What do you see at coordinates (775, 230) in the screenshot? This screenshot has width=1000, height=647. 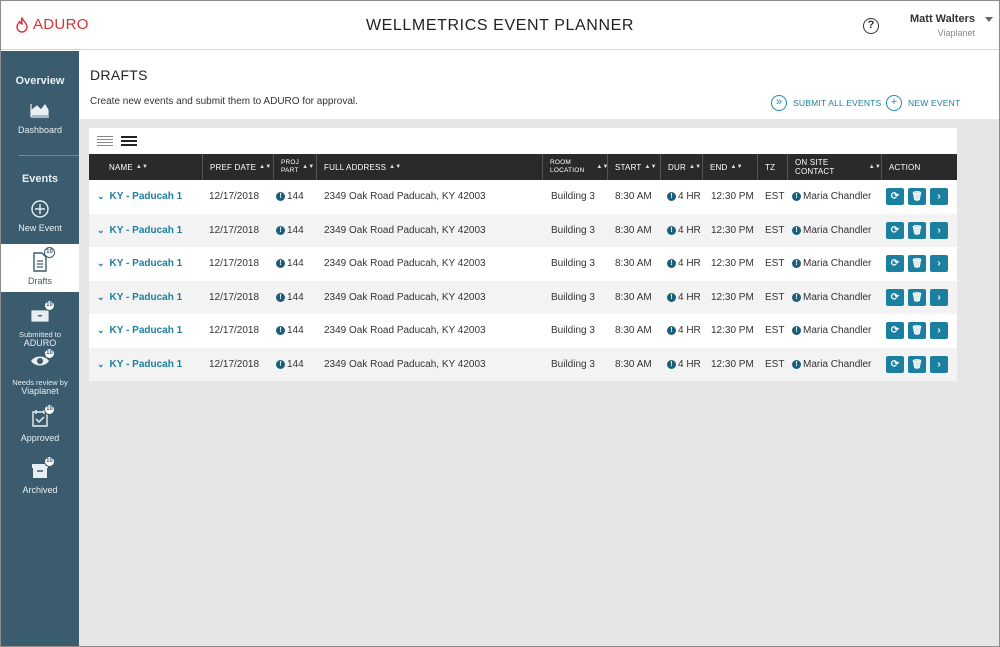 I see `timezone-cell: EST` at bounding box center [775, 230].